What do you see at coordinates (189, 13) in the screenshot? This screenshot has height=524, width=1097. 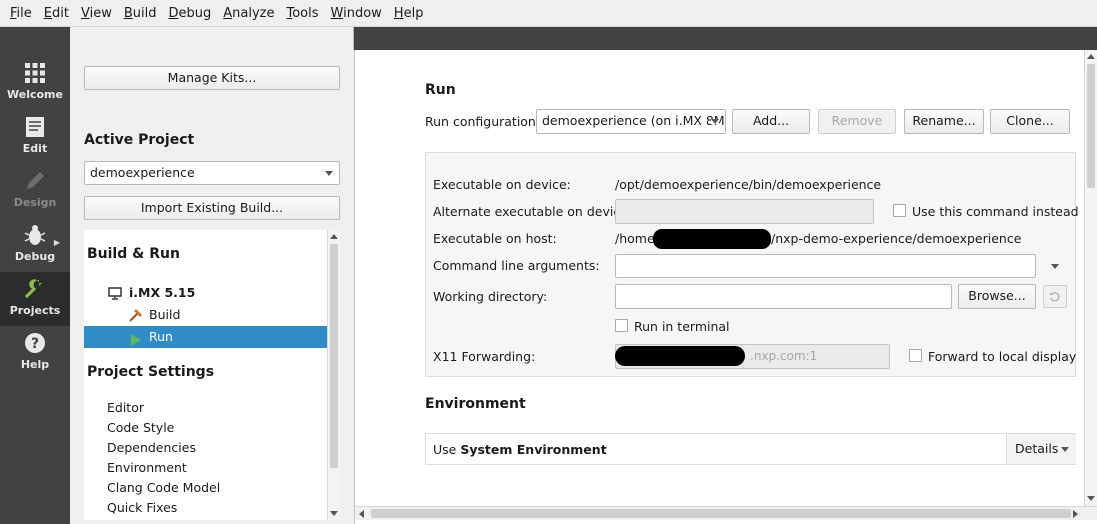 I see `menu-debug: Debug` at bounding box center [189, 13].